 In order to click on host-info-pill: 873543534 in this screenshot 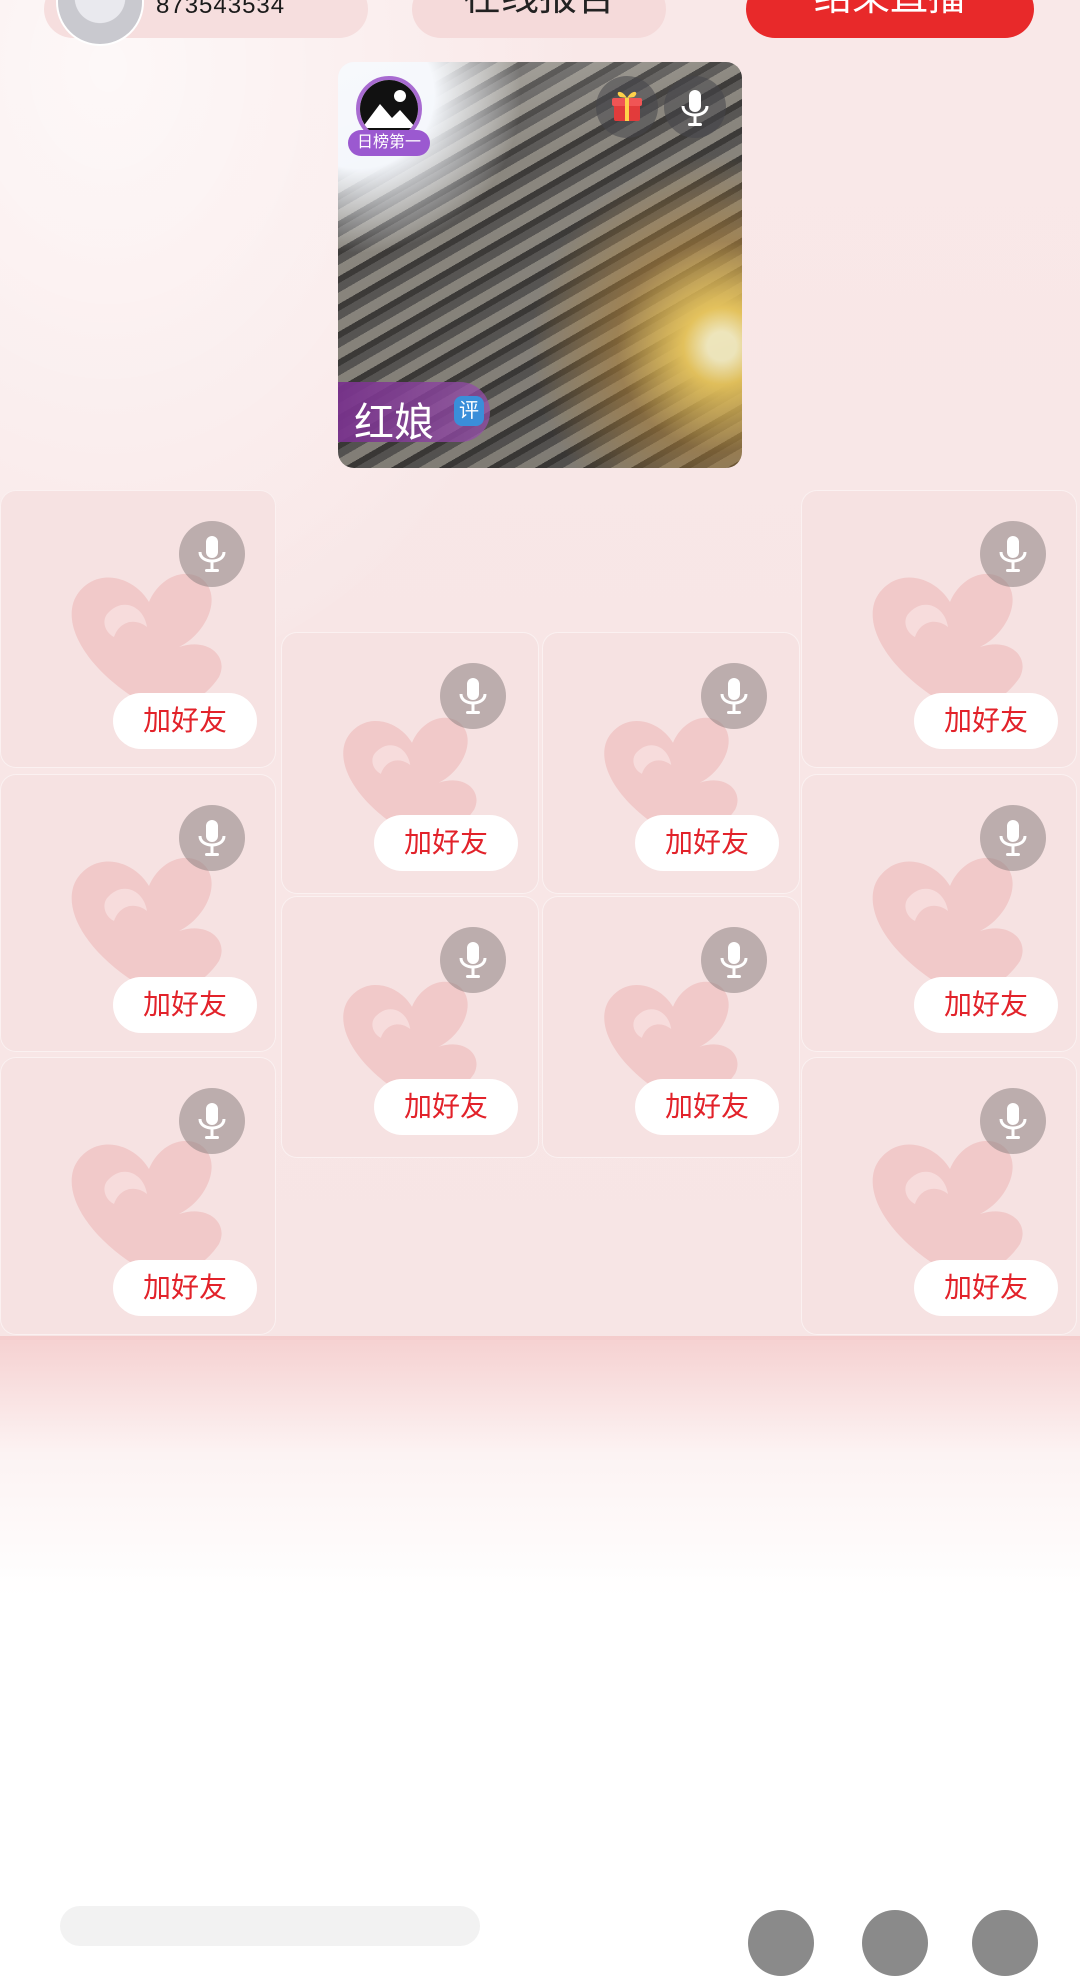, I will do `click(206, 23)`.